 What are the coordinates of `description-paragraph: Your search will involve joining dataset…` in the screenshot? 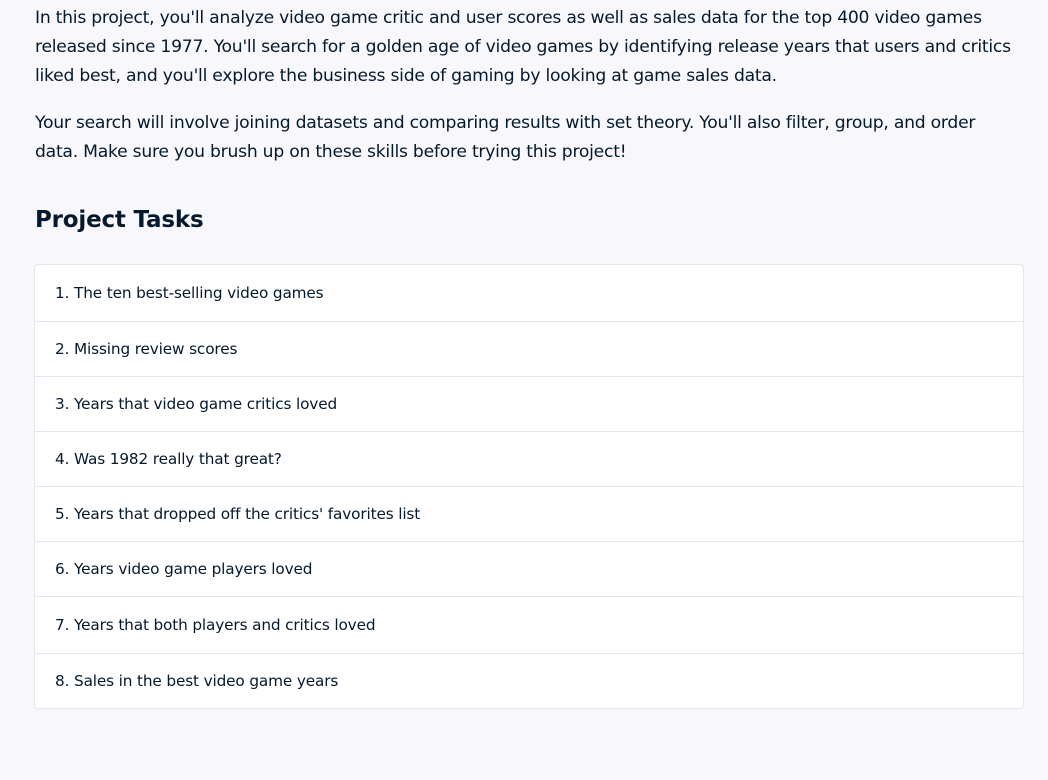 It's located at (505, 137).